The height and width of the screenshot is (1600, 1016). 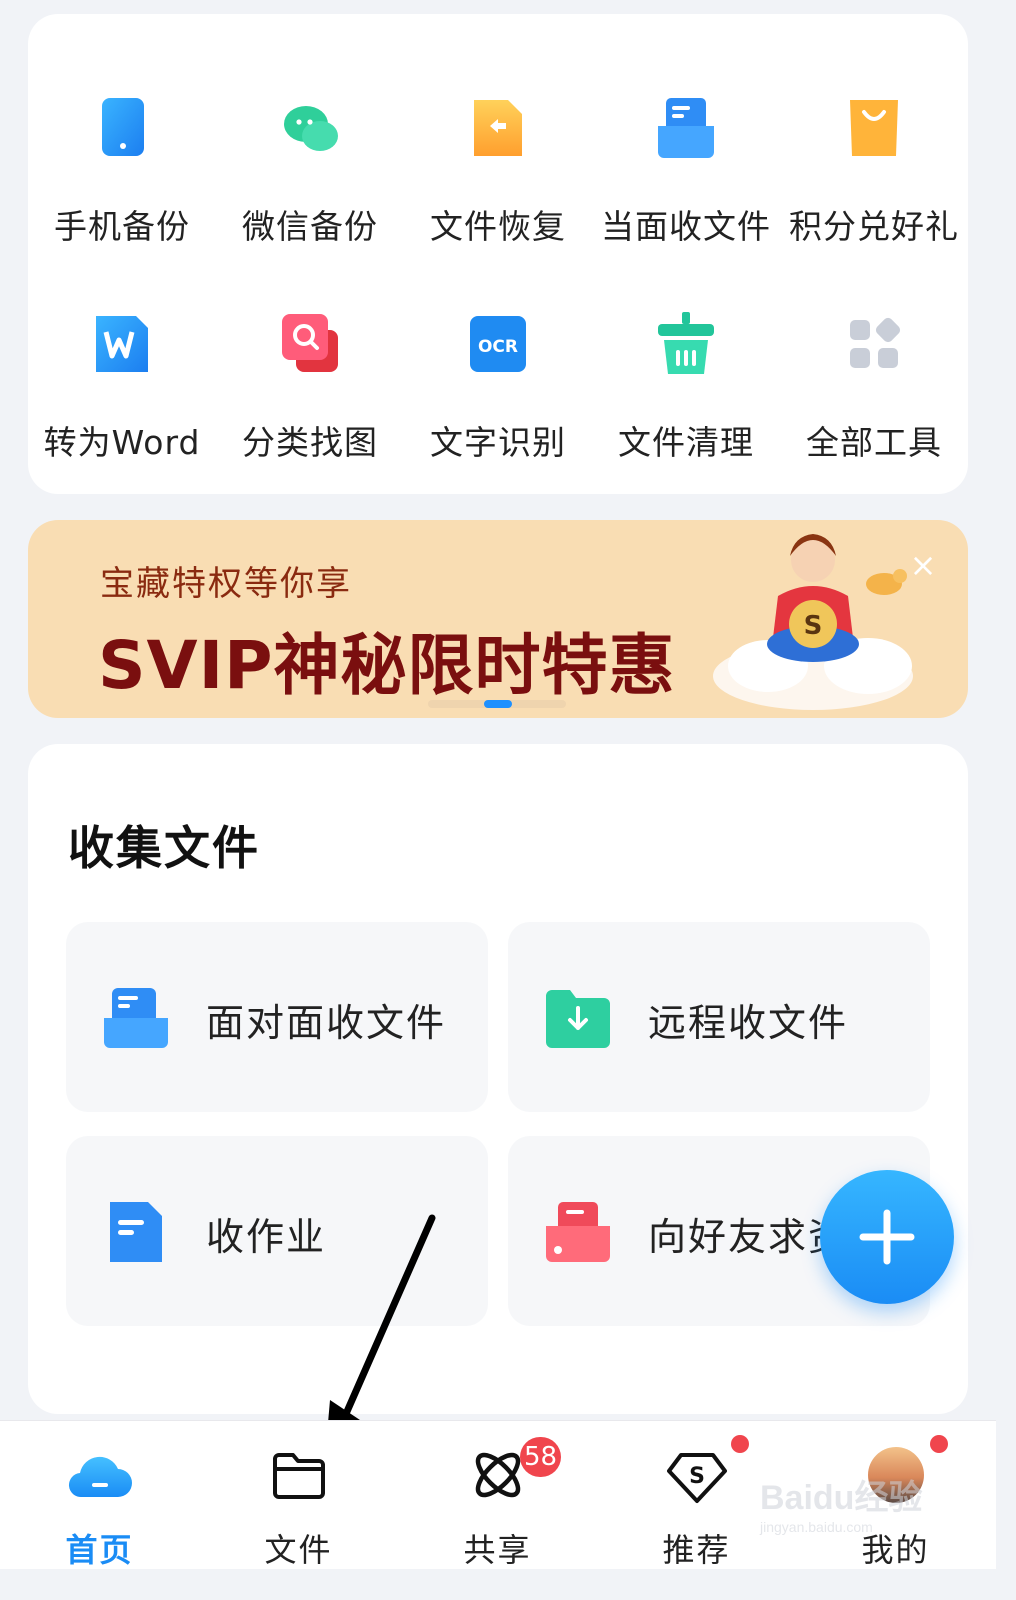 I want to click on collect-face-to-face: 面对面收文件, so click(x=277, y=1017).